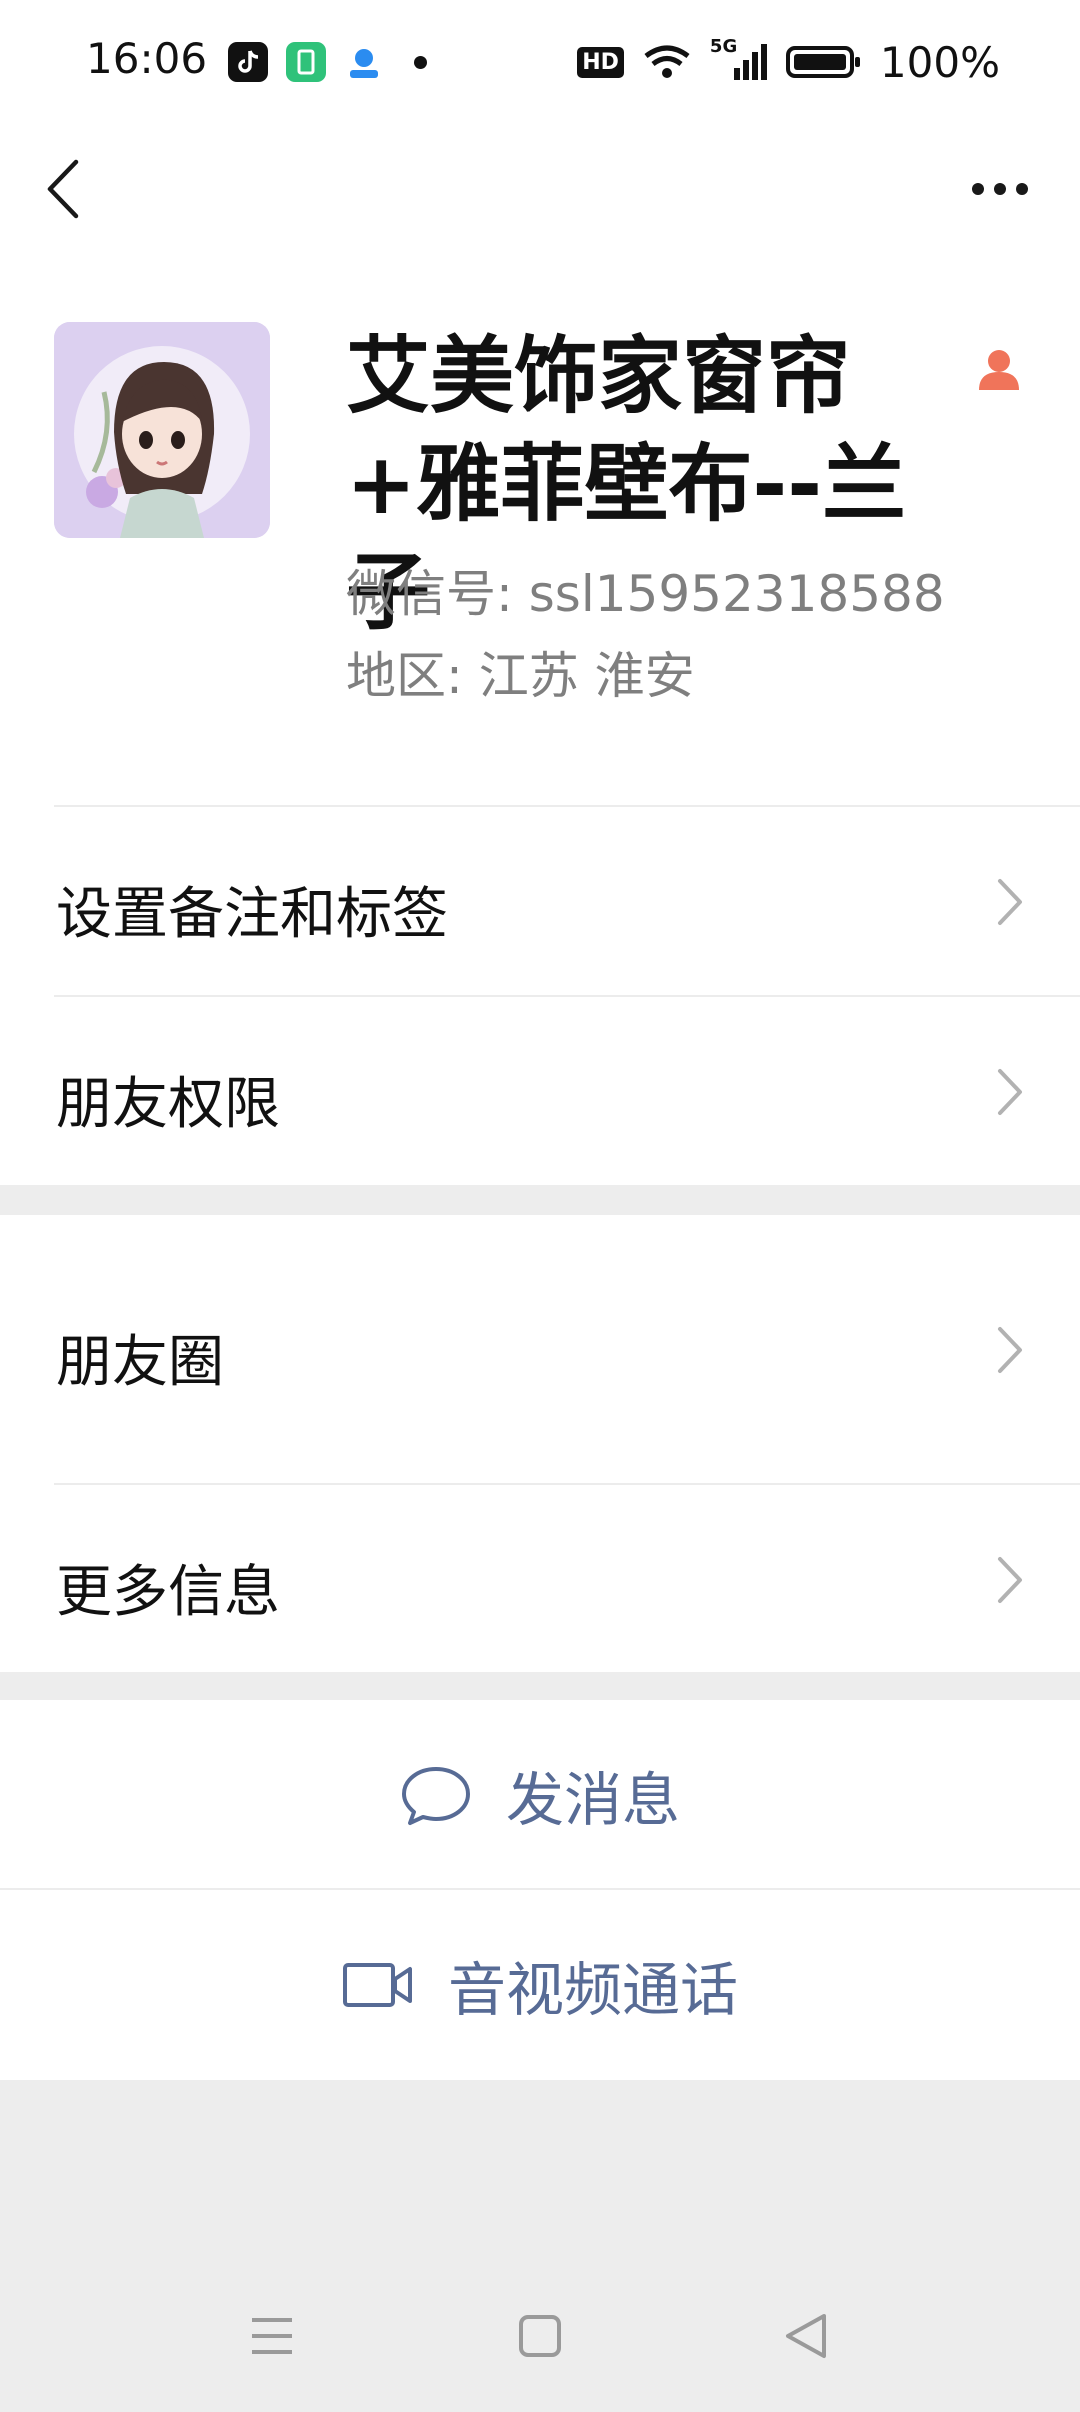 The width and height of the screenshot is (1080, 2412). Describe the element at coordinates (667, 61) in the screenshot. I see `wifi-icon` at that location.